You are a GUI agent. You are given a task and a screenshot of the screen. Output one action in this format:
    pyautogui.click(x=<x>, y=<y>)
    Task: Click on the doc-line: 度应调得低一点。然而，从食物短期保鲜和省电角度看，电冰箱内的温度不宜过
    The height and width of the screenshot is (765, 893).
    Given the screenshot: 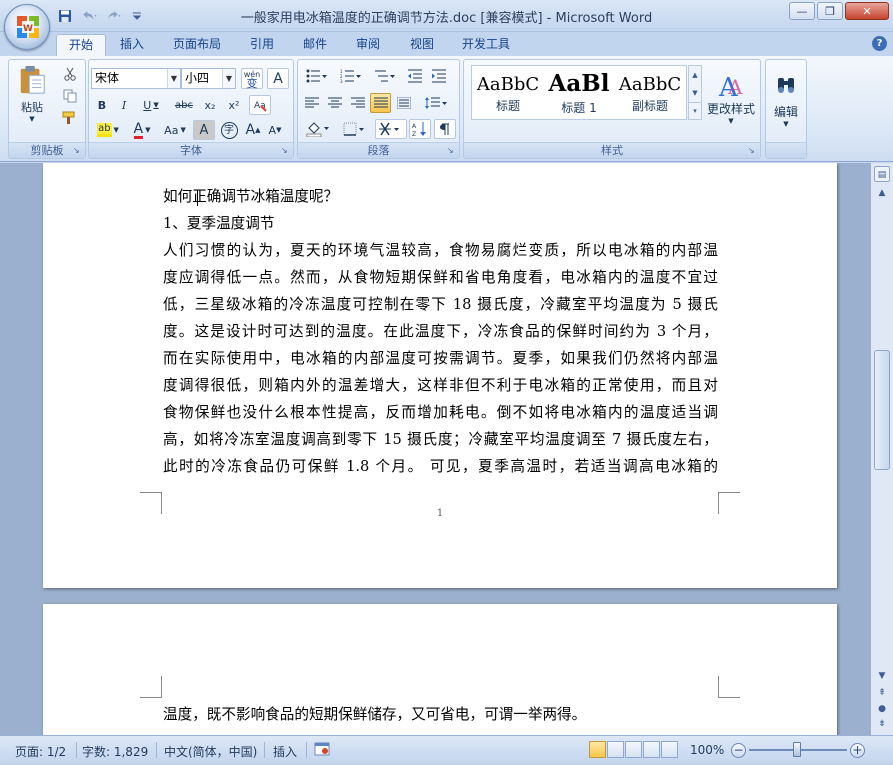 What is the action you would take?
    pyautogui.click(x=440, y=277)
    